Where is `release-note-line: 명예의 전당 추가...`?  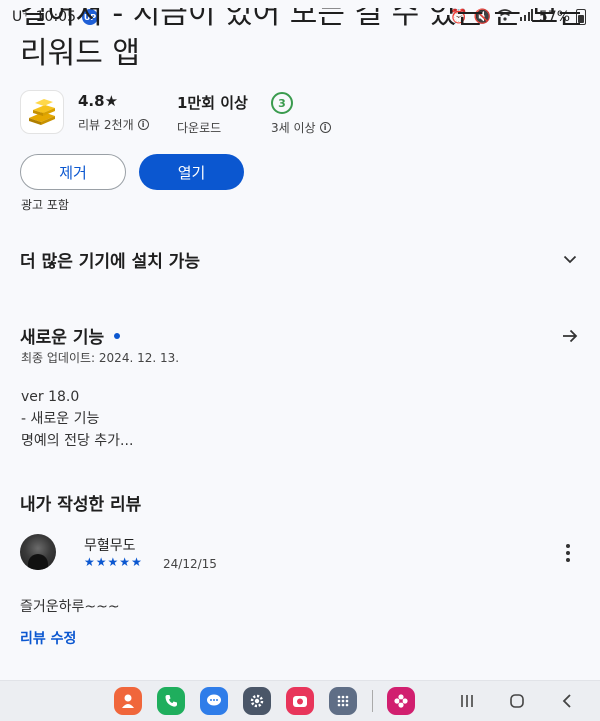 release-note-line: 명예의 전당 추가... is located at coordinates (77, 441).